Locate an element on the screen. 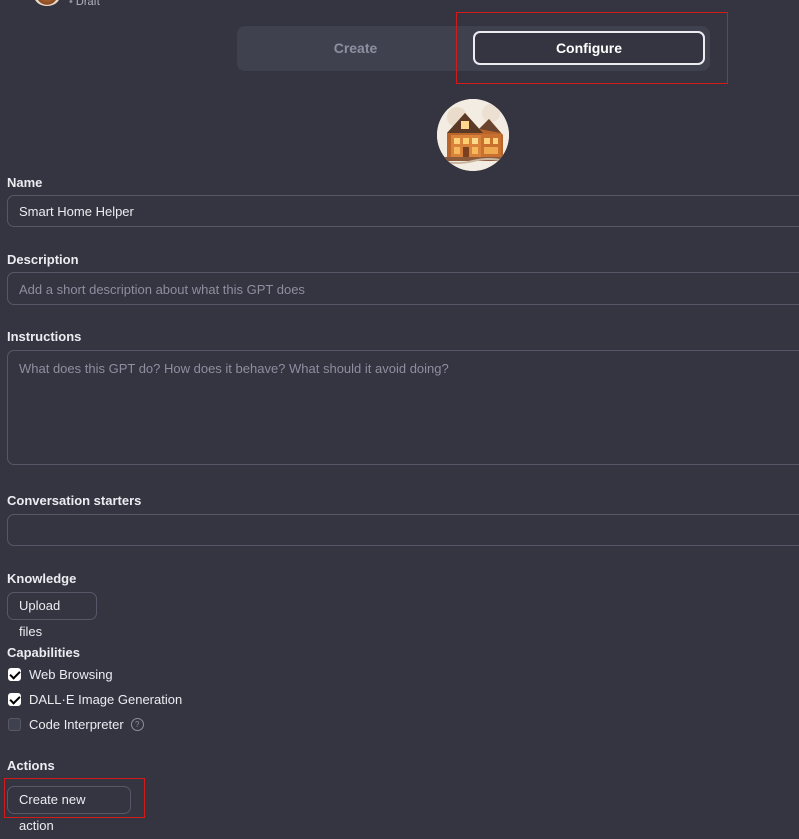  dalle-checkbox is located at coordinates (14, 699).